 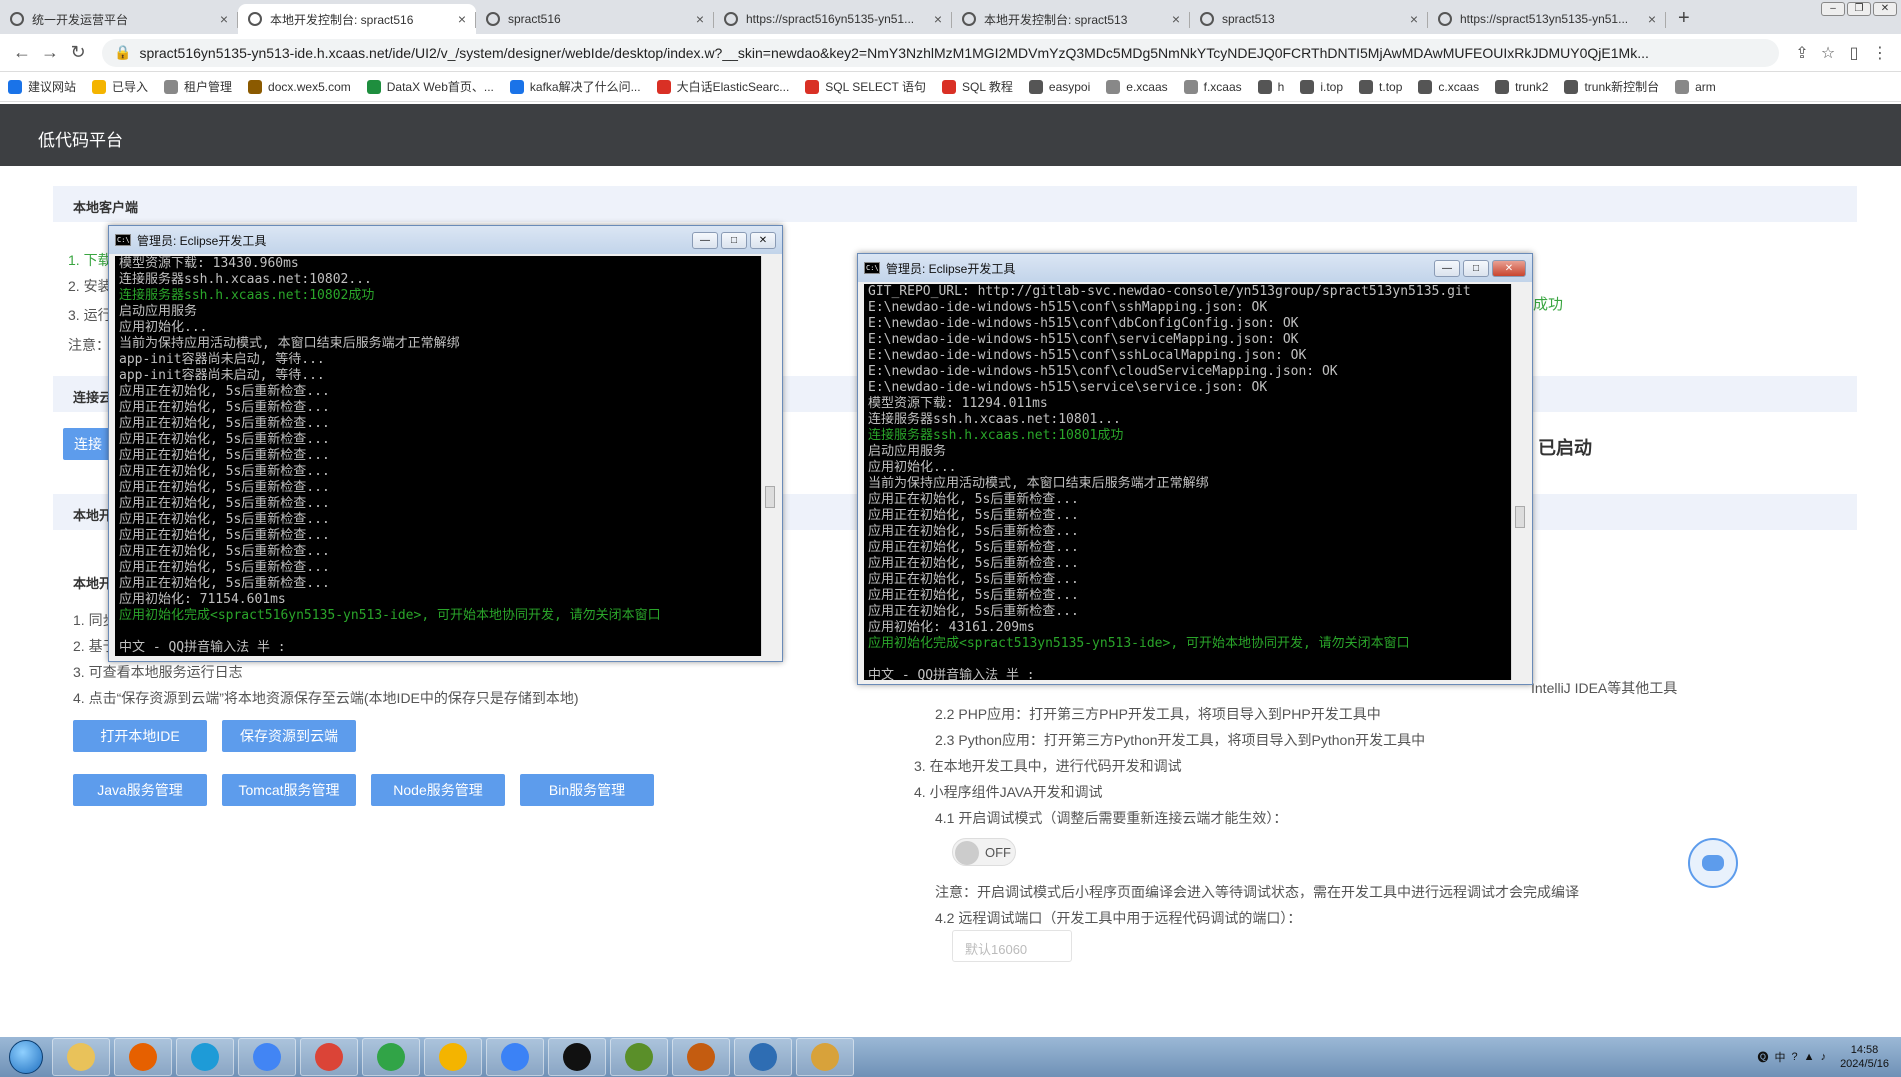 What do you see at coordinates (88, 444) in the screenshot?
I see `connect-button: 连接` at bounding box center [88, 444].